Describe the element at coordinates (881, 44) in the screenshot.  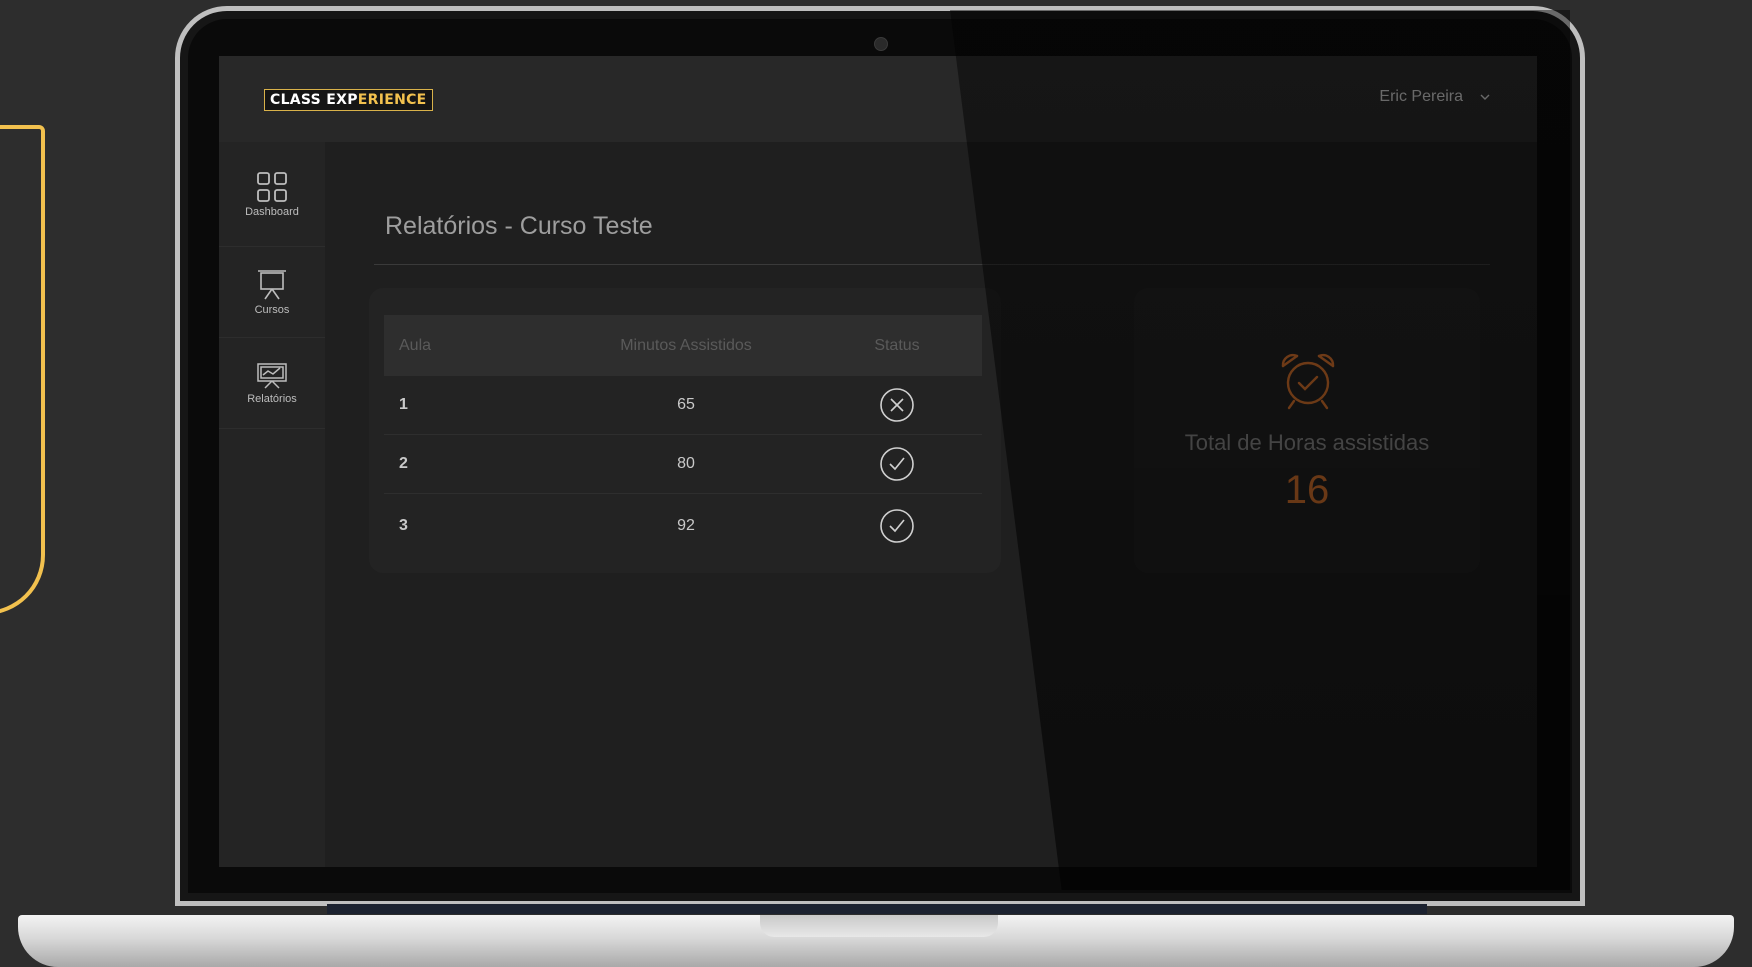
I see `camera-icon` at that location.